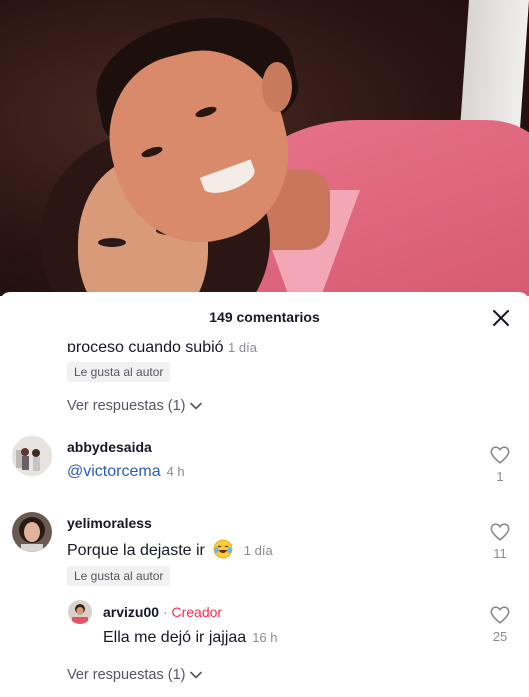  Describe the element at coordinates (175, 637) in the screenshot. I see `reply-text: Ella me dejó ir jajjaa` at that location.